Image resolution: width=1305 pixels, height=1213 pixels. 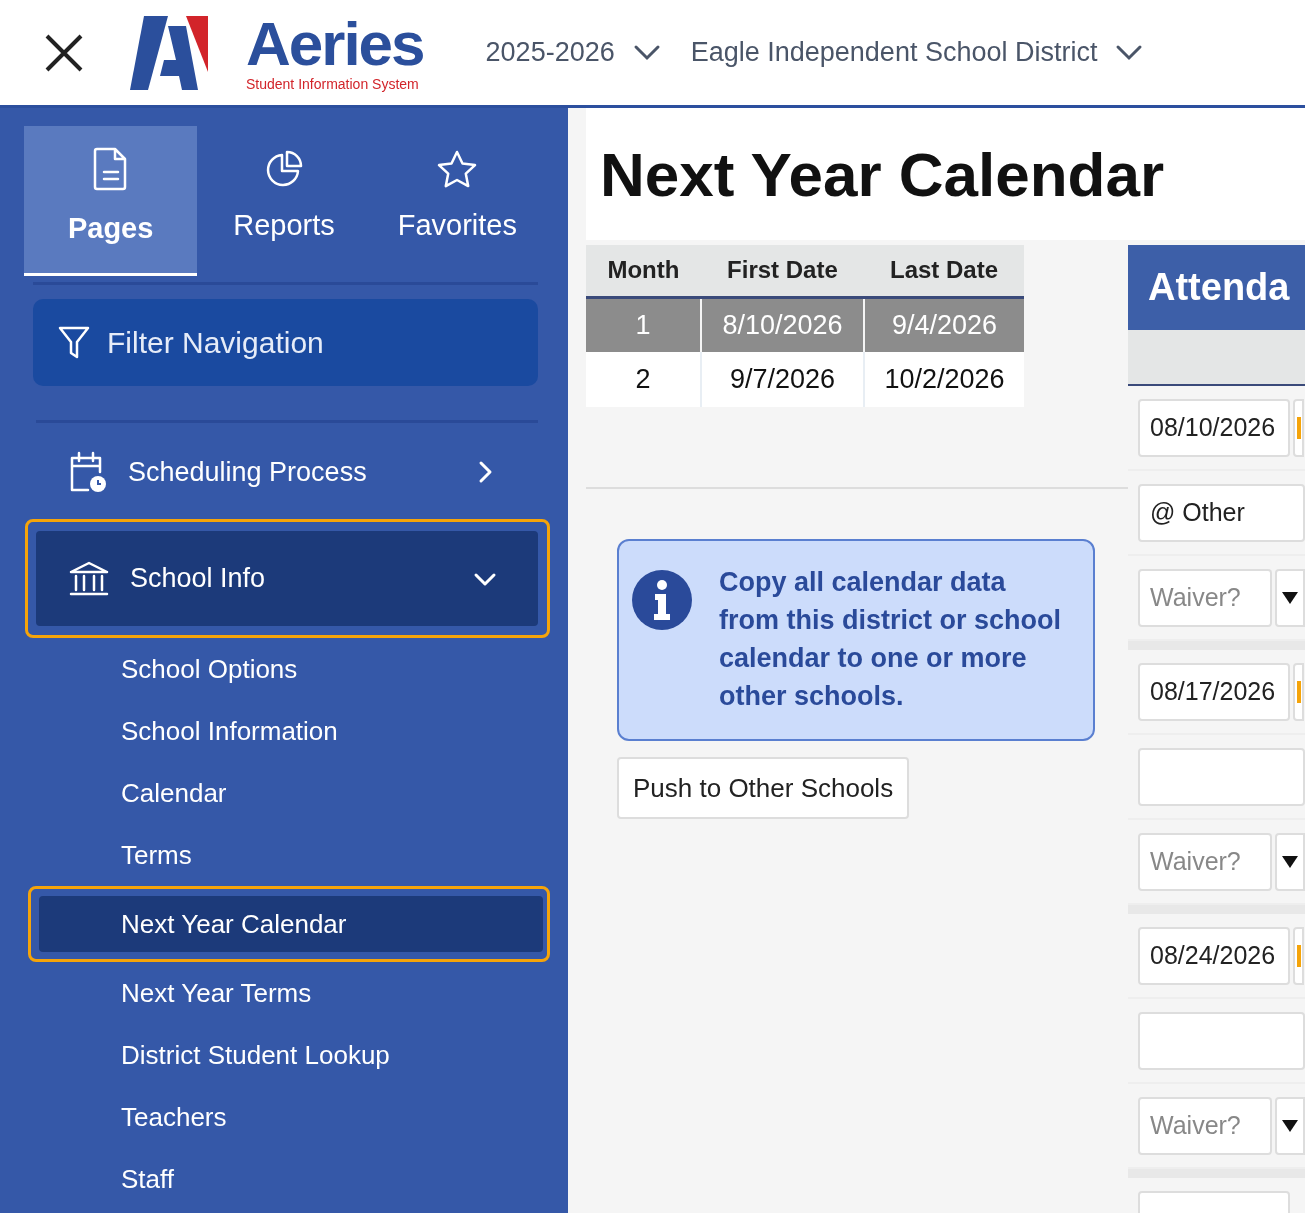 What do you see at coordinates (882, 174) in the screenshot?
I see `page-title: Next Year Calendar` at bounding box center [882, 174].